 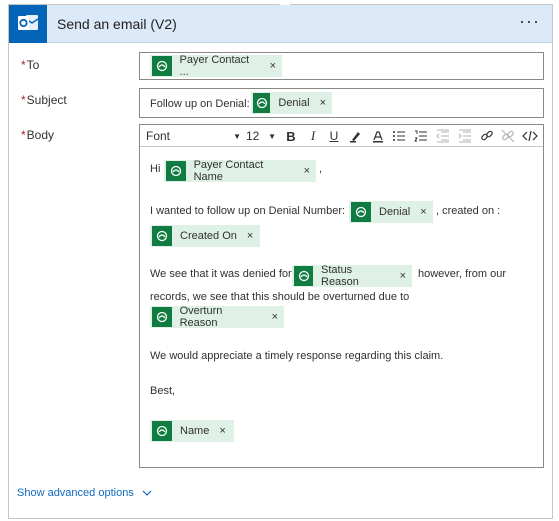 I want to click on size-value: 12, so click(x=253, y=136).